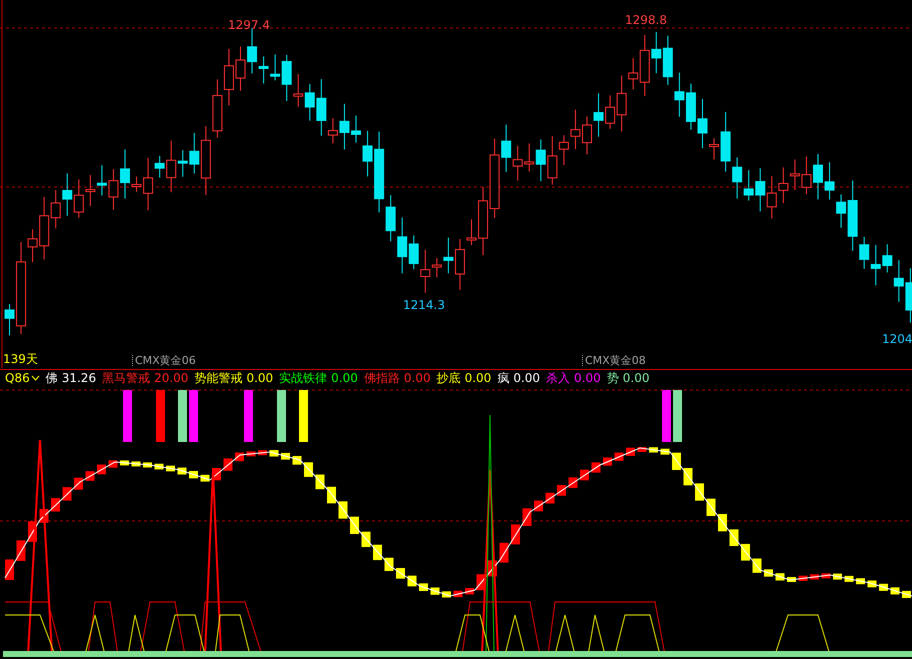  What do you see at coordinates (79, 378) in the screenshot?
I see `indicator-value: 31.26` at bounding box center [79, 378].